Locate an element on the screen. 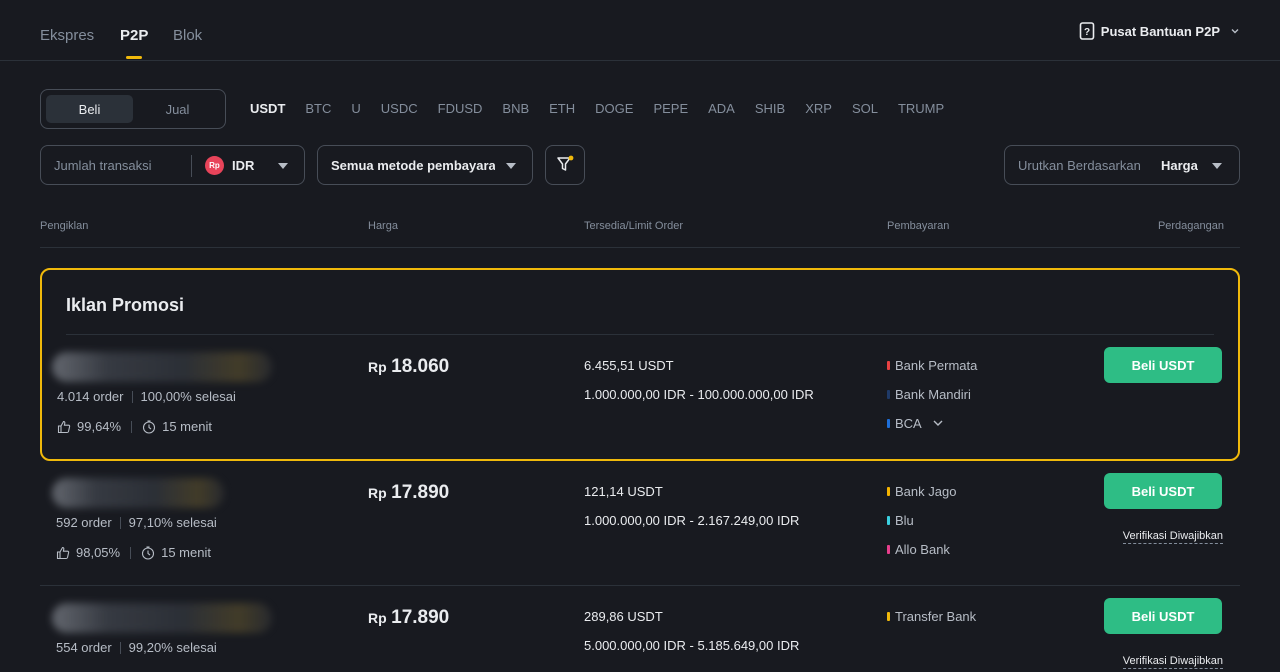  coin-tab-bnb: BNB is located at coordinates (515, 108).